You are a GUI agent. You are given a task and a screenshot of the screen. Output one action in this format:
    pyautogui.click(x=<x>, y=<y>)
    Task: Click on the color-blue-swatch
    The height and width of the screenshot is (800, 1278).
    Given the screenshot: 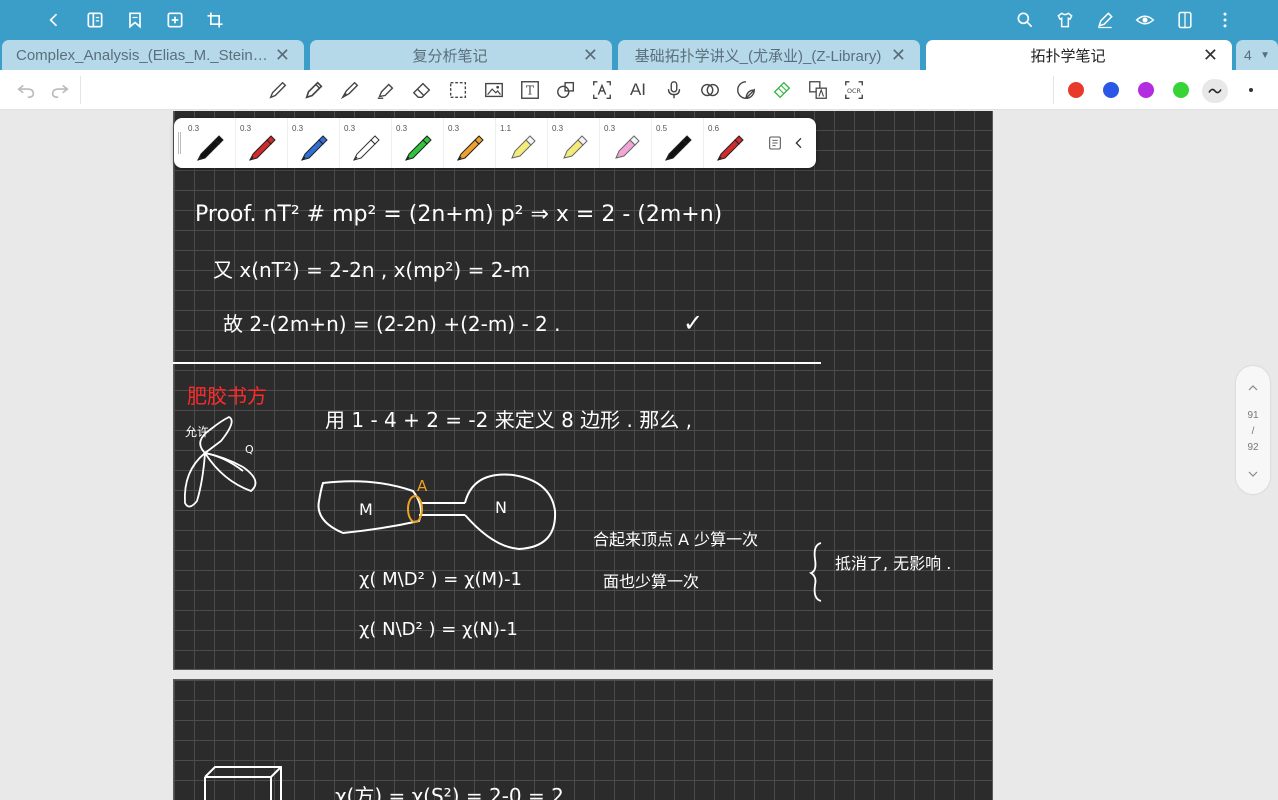 What is the action you would take?
    pyautogui.click(x=1111, y=90)
    